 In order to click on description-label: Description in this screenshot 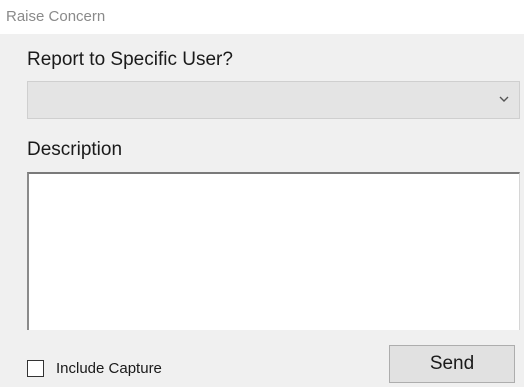, I will do `click(75, 149)`.